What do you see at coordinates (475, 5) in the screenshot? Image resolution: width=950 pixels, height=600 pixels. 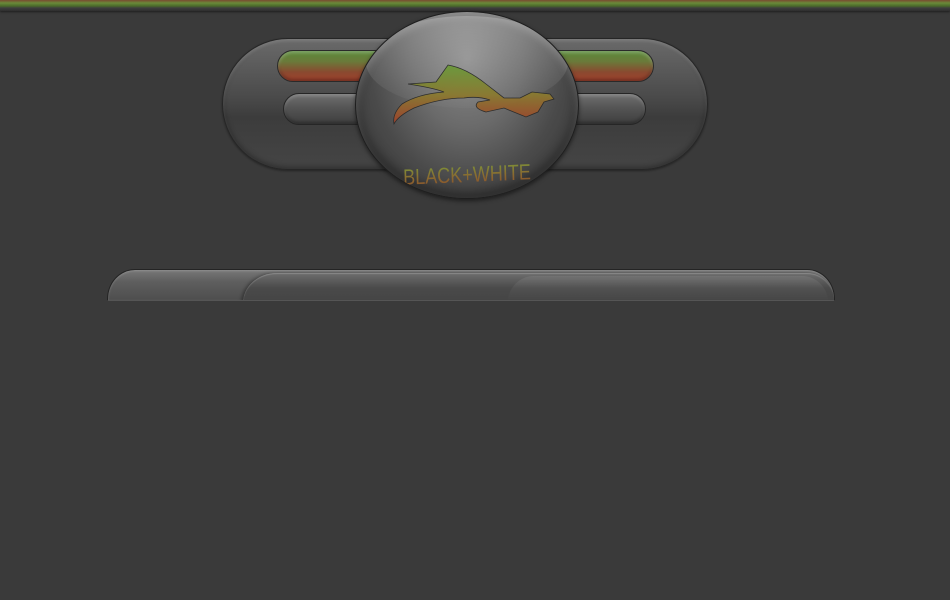 I see `top-color-bar` at bounding box center [475, 5].